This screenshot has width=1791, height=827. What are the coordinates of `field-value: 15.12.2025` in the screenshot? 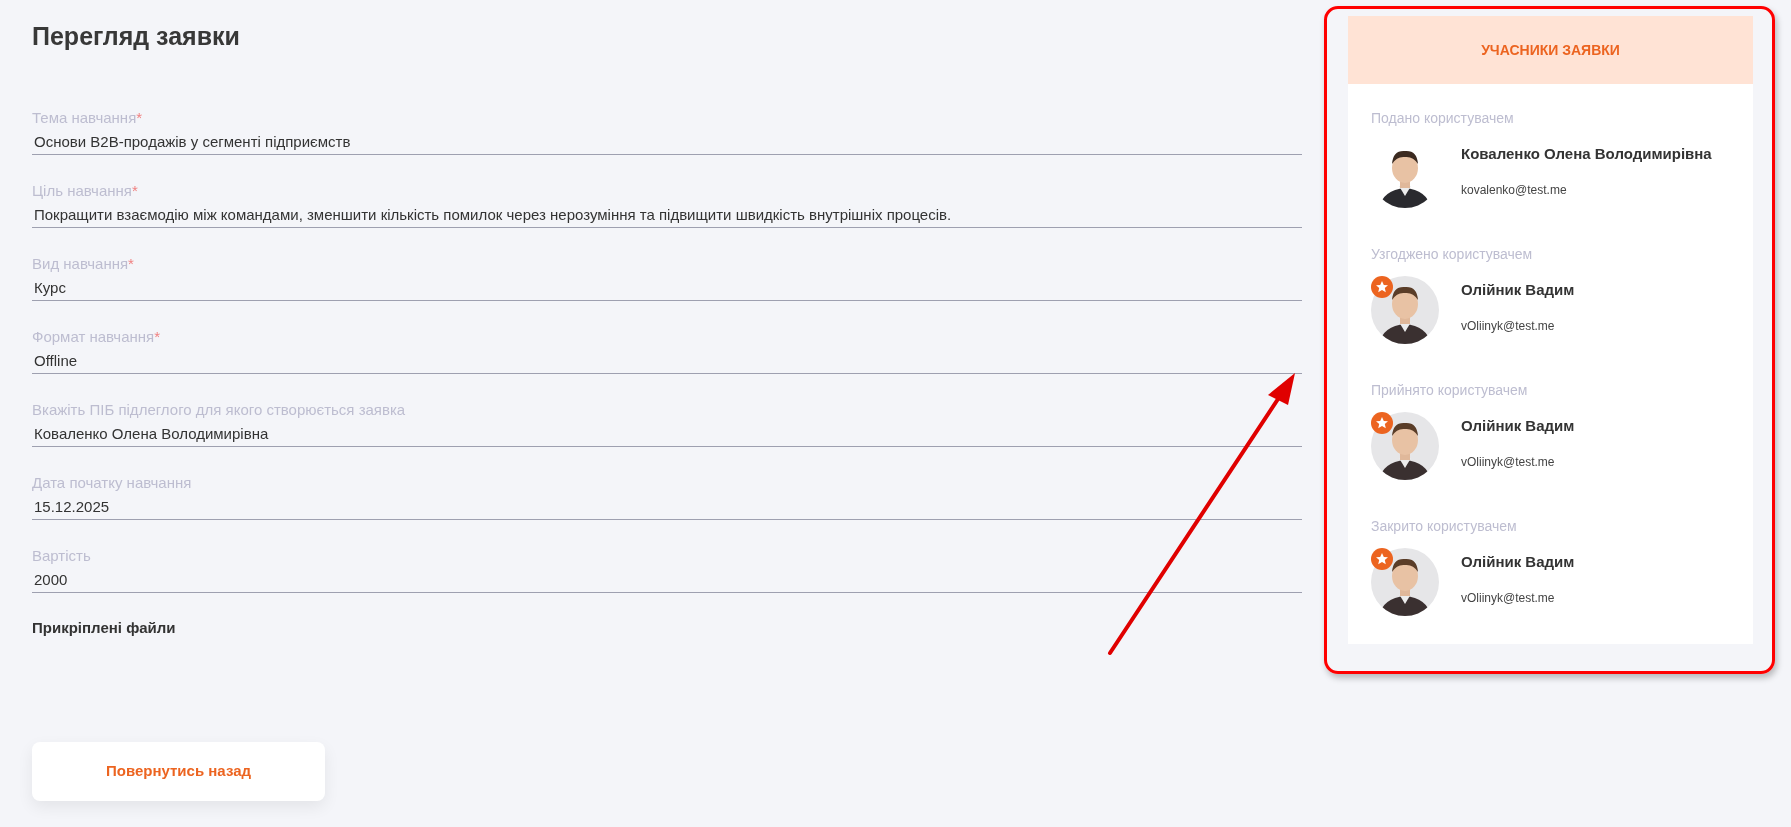 It's located at (72, 507).